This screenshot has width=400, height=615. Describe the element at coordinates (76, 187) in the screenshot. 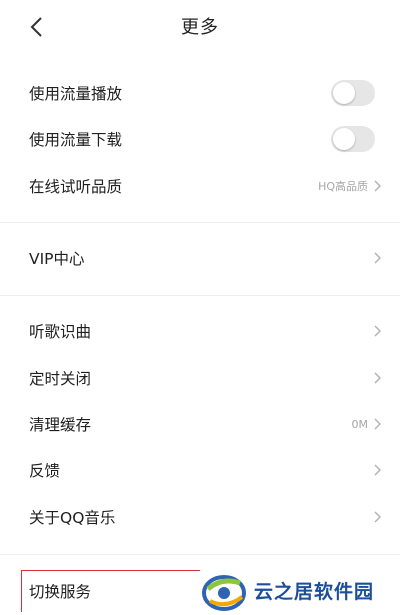

I see `setting-label: 在线试听品质` at that location.